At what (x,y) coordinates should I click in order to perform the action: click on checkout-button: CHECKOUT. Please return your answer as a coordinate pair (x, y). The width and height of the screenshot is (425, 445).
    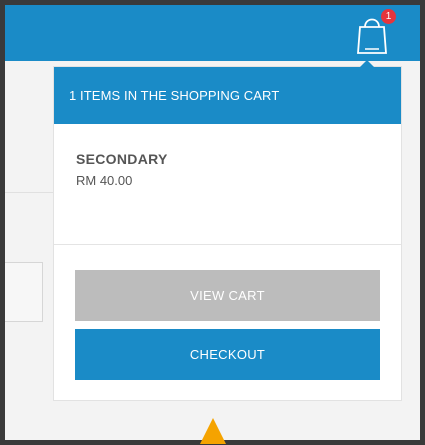
    Looking at the image, I should click on (227, 354).